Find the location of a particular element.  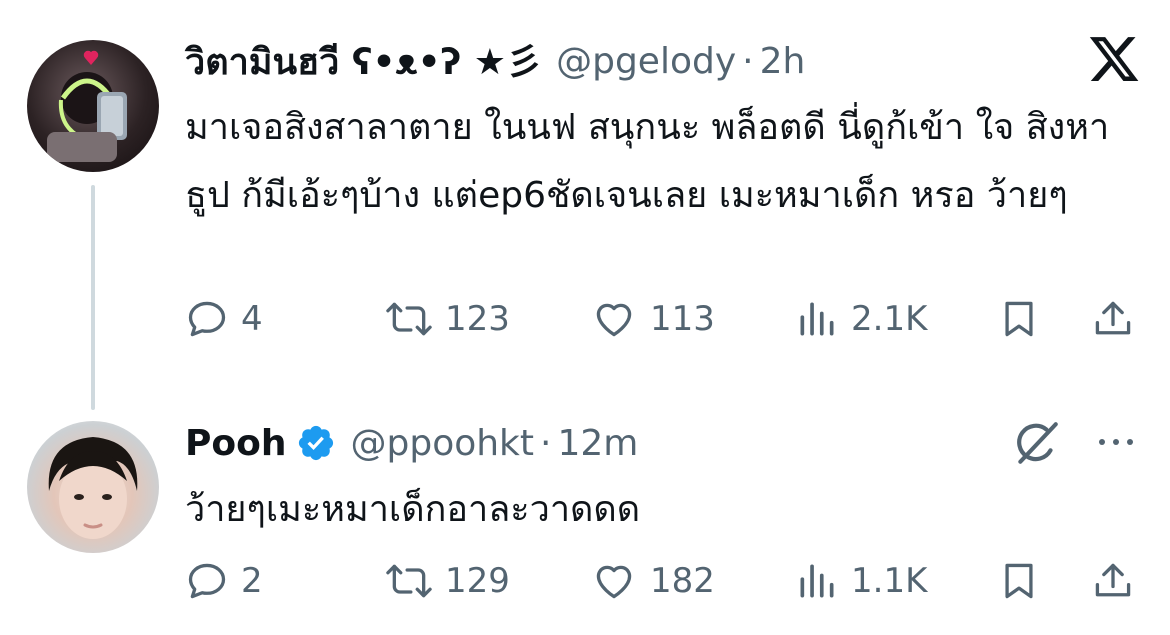

views-count: 2.1K is located at coordinates (889, 319).